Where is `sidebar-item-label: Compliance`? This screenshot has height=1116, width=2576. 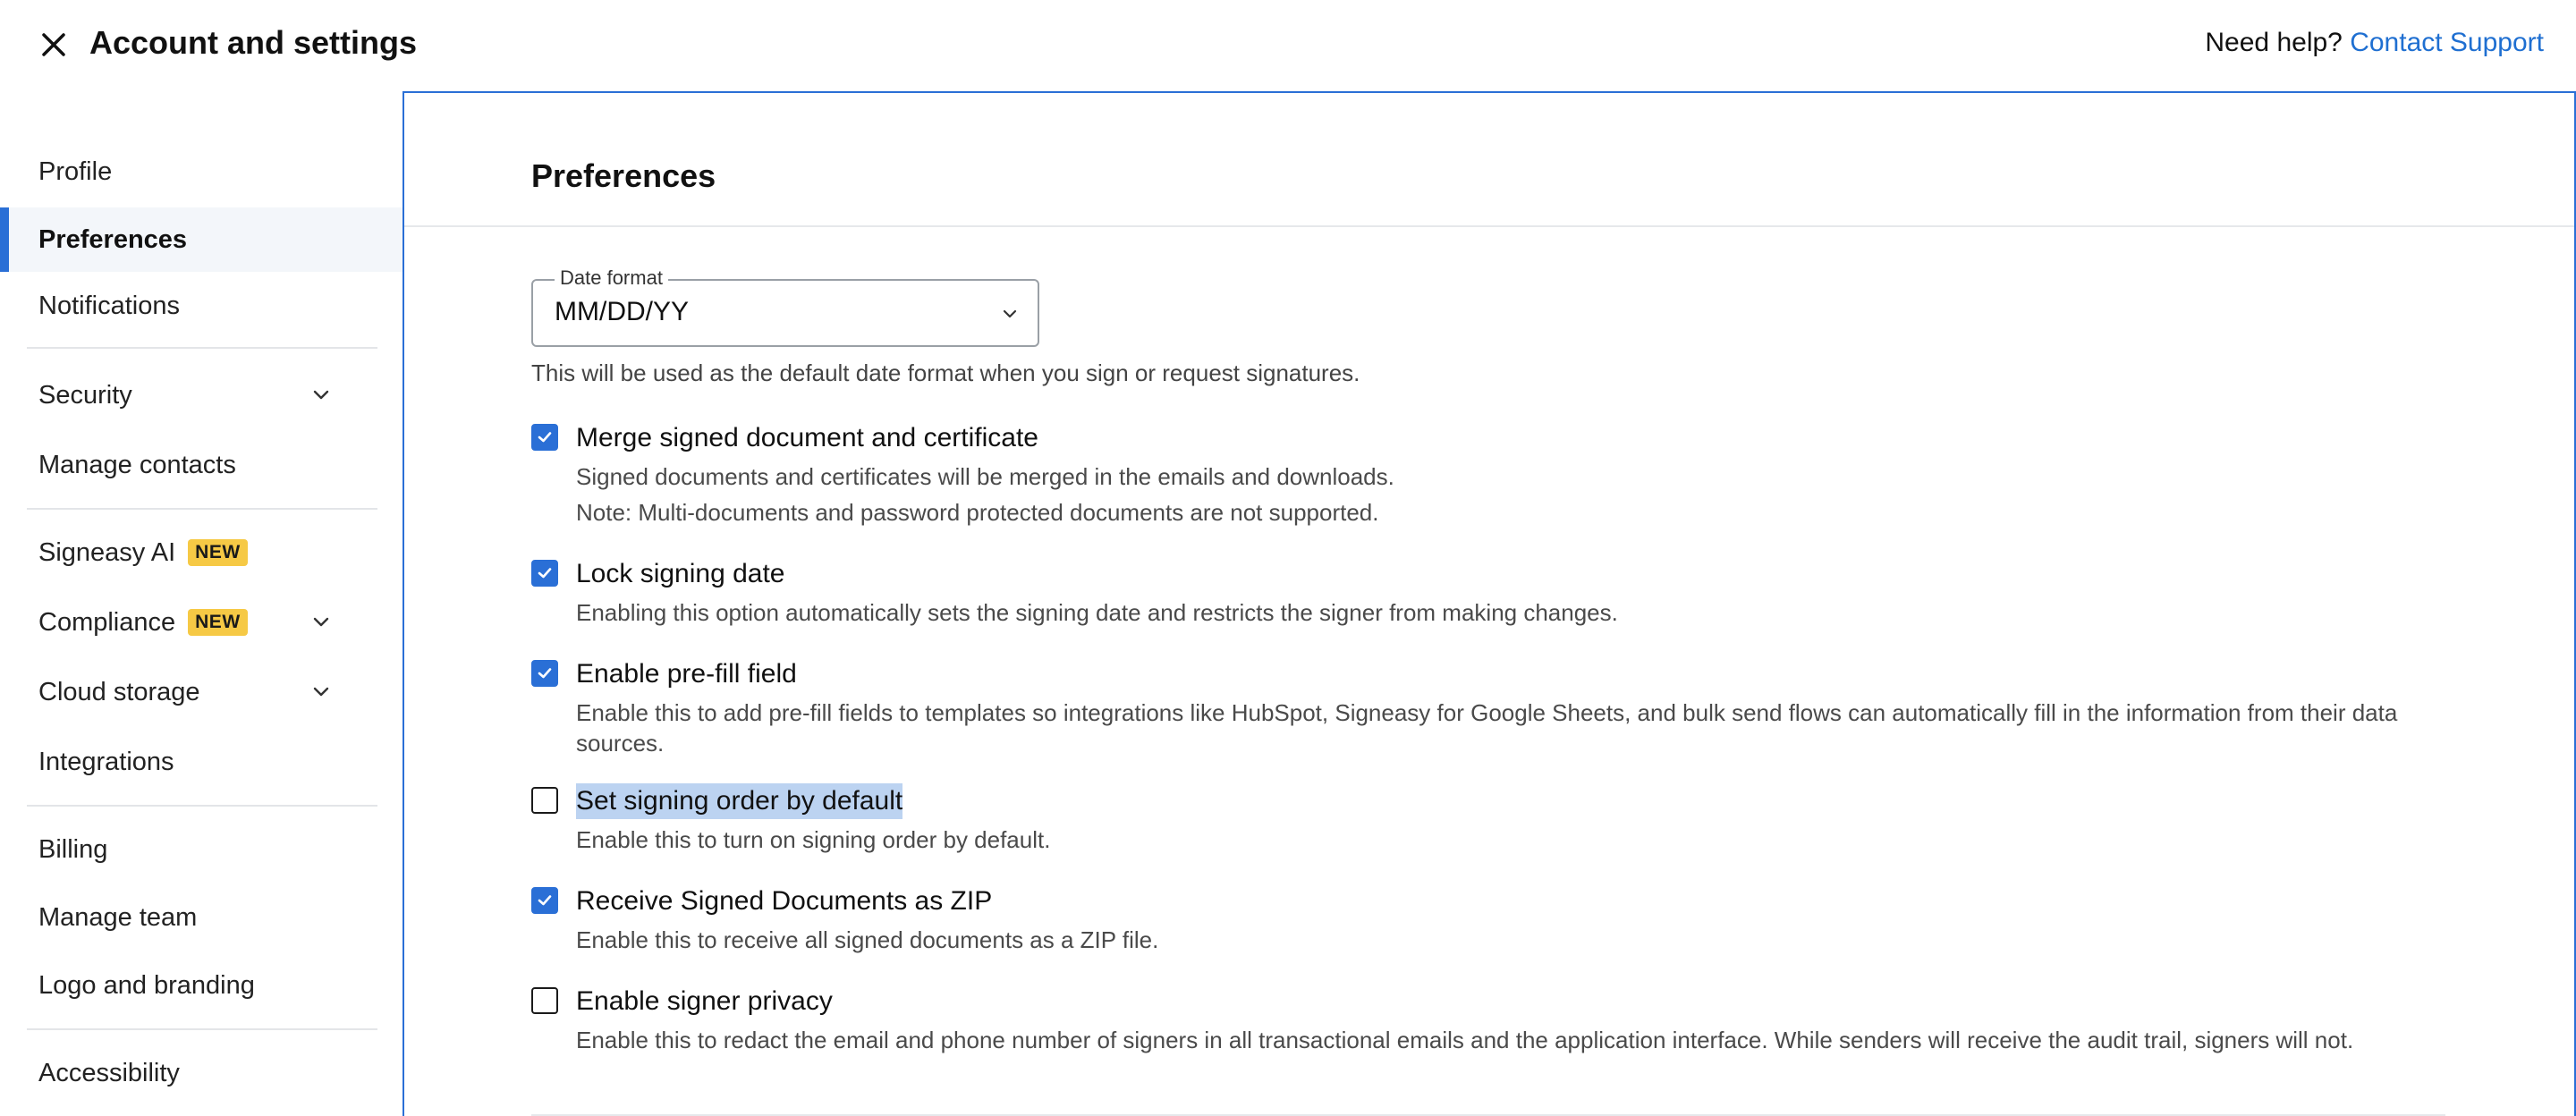
sidebar-item-label: Compliance is located at coordinates (107, 622).